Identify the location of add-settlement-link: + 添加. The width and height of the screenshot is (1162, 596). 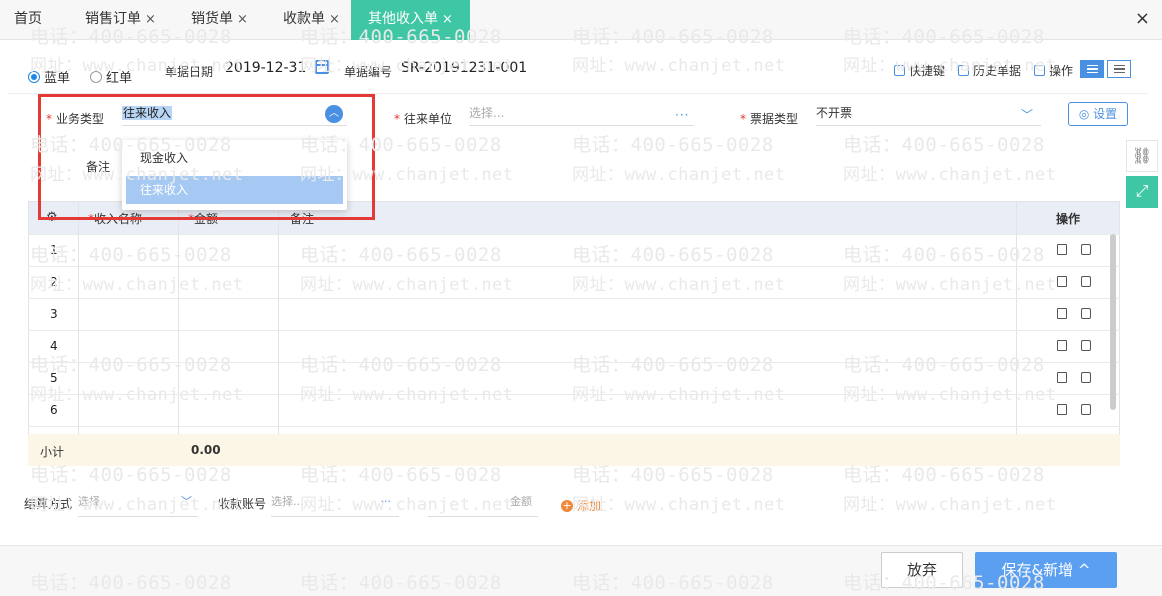
(581, 505).